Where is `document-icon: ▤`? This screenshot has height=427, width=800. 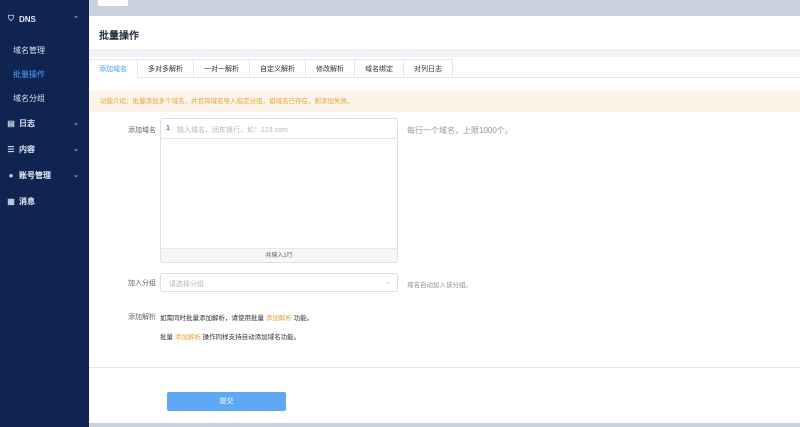 document-icon: ▤ is located at coordinates (11, 123).